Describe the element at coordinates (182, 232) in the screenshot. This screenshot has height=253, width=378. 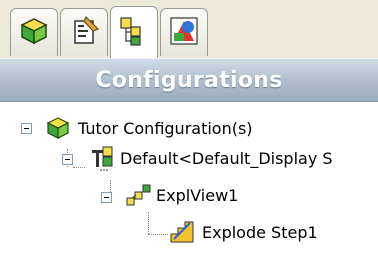
I see `explode-step-icon` at that location.